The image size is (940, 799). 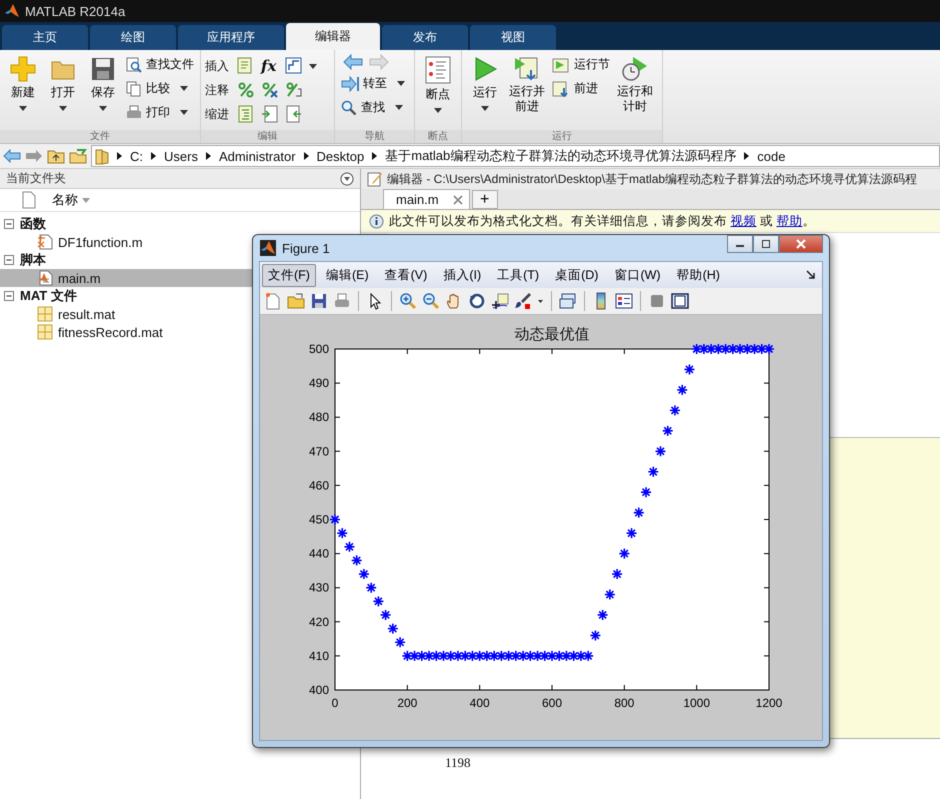 I want to click on square-icon, so click(x=657, y=301).